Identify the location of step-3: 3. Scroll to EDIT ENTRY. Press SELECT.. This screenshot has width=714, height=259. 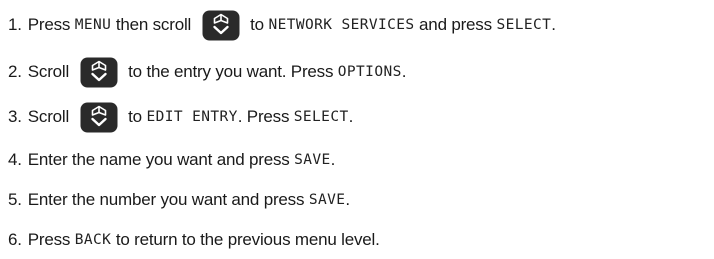
(180, 117).